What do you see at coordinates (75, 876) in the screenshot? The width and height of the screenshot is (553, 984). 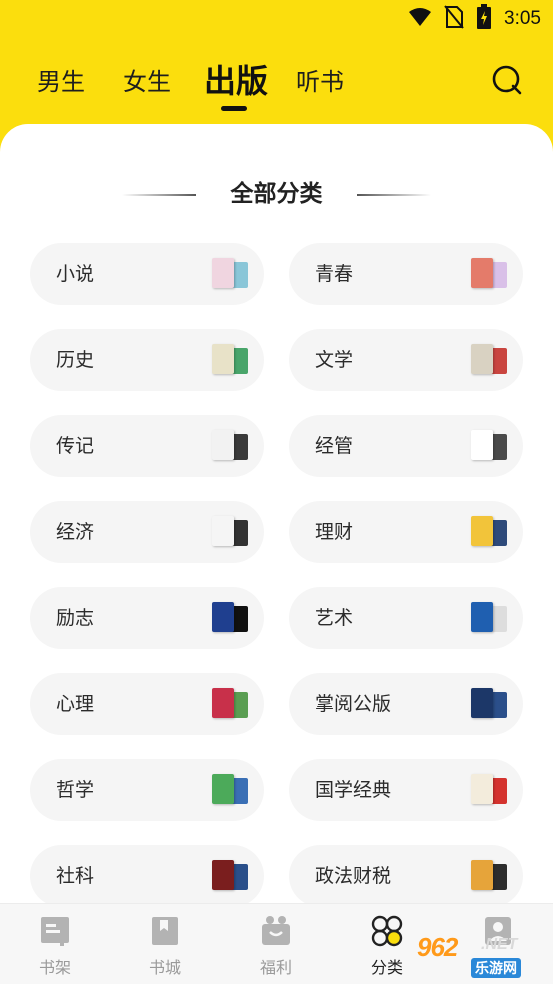 I see `category-label: 社科` at bounding box center [75, 876].